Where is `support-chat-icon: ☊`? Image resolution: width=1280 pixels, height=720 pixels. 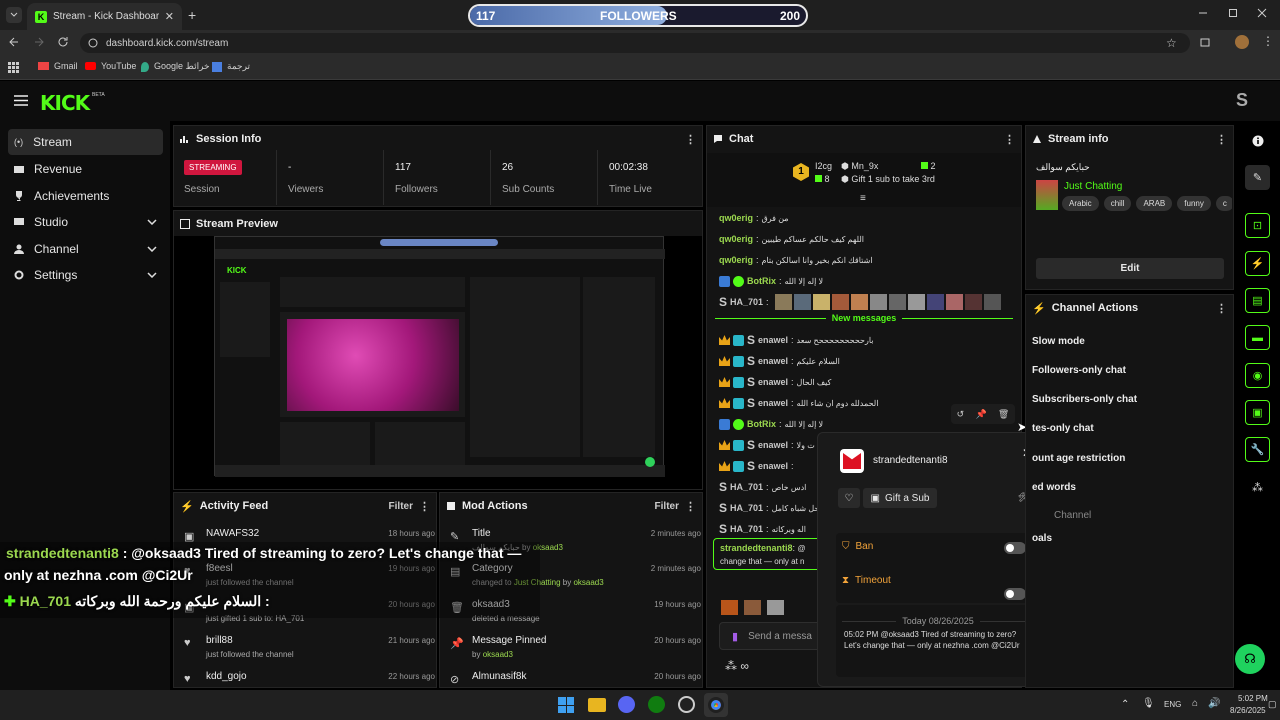 support-chat-icon: ☊ is located at coordinates (1250, 659).